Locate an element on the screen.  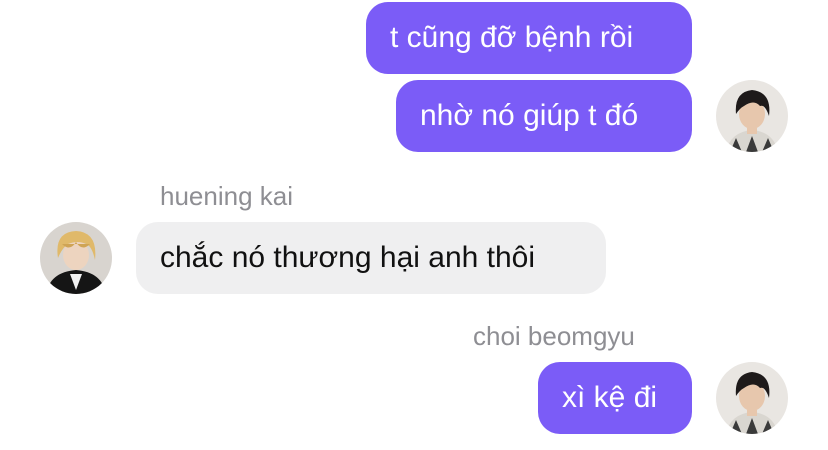
message-text: nhờ nó giúp t đó is located at coordinates (529, 115).